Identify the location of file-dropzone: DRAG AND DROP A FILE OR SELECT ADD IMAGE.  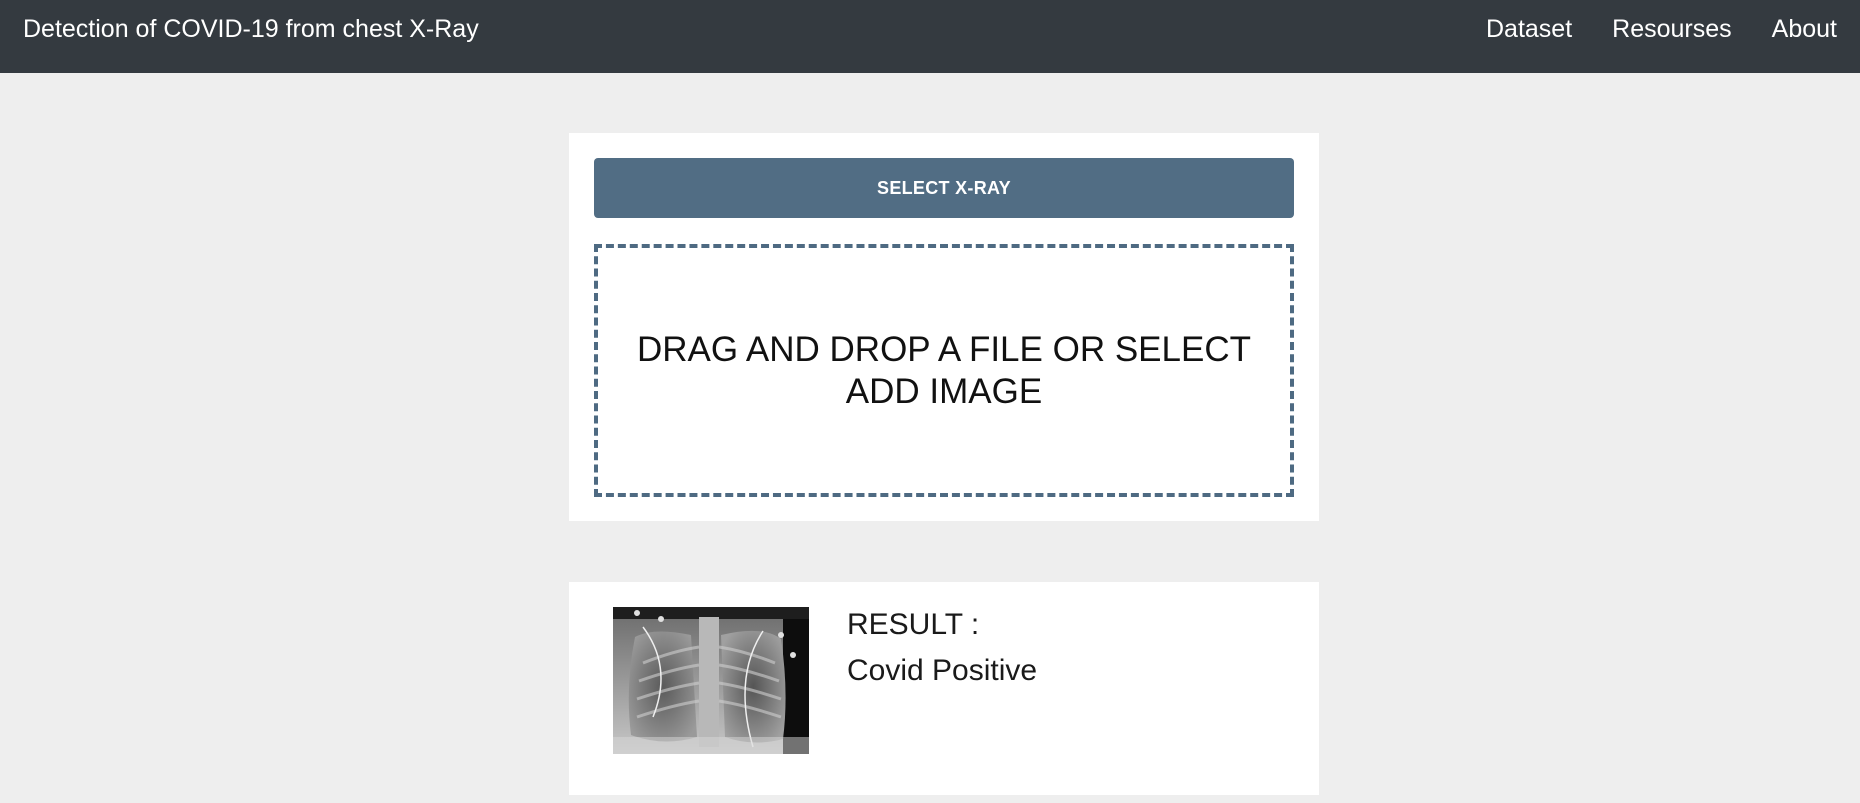
(944, 370).